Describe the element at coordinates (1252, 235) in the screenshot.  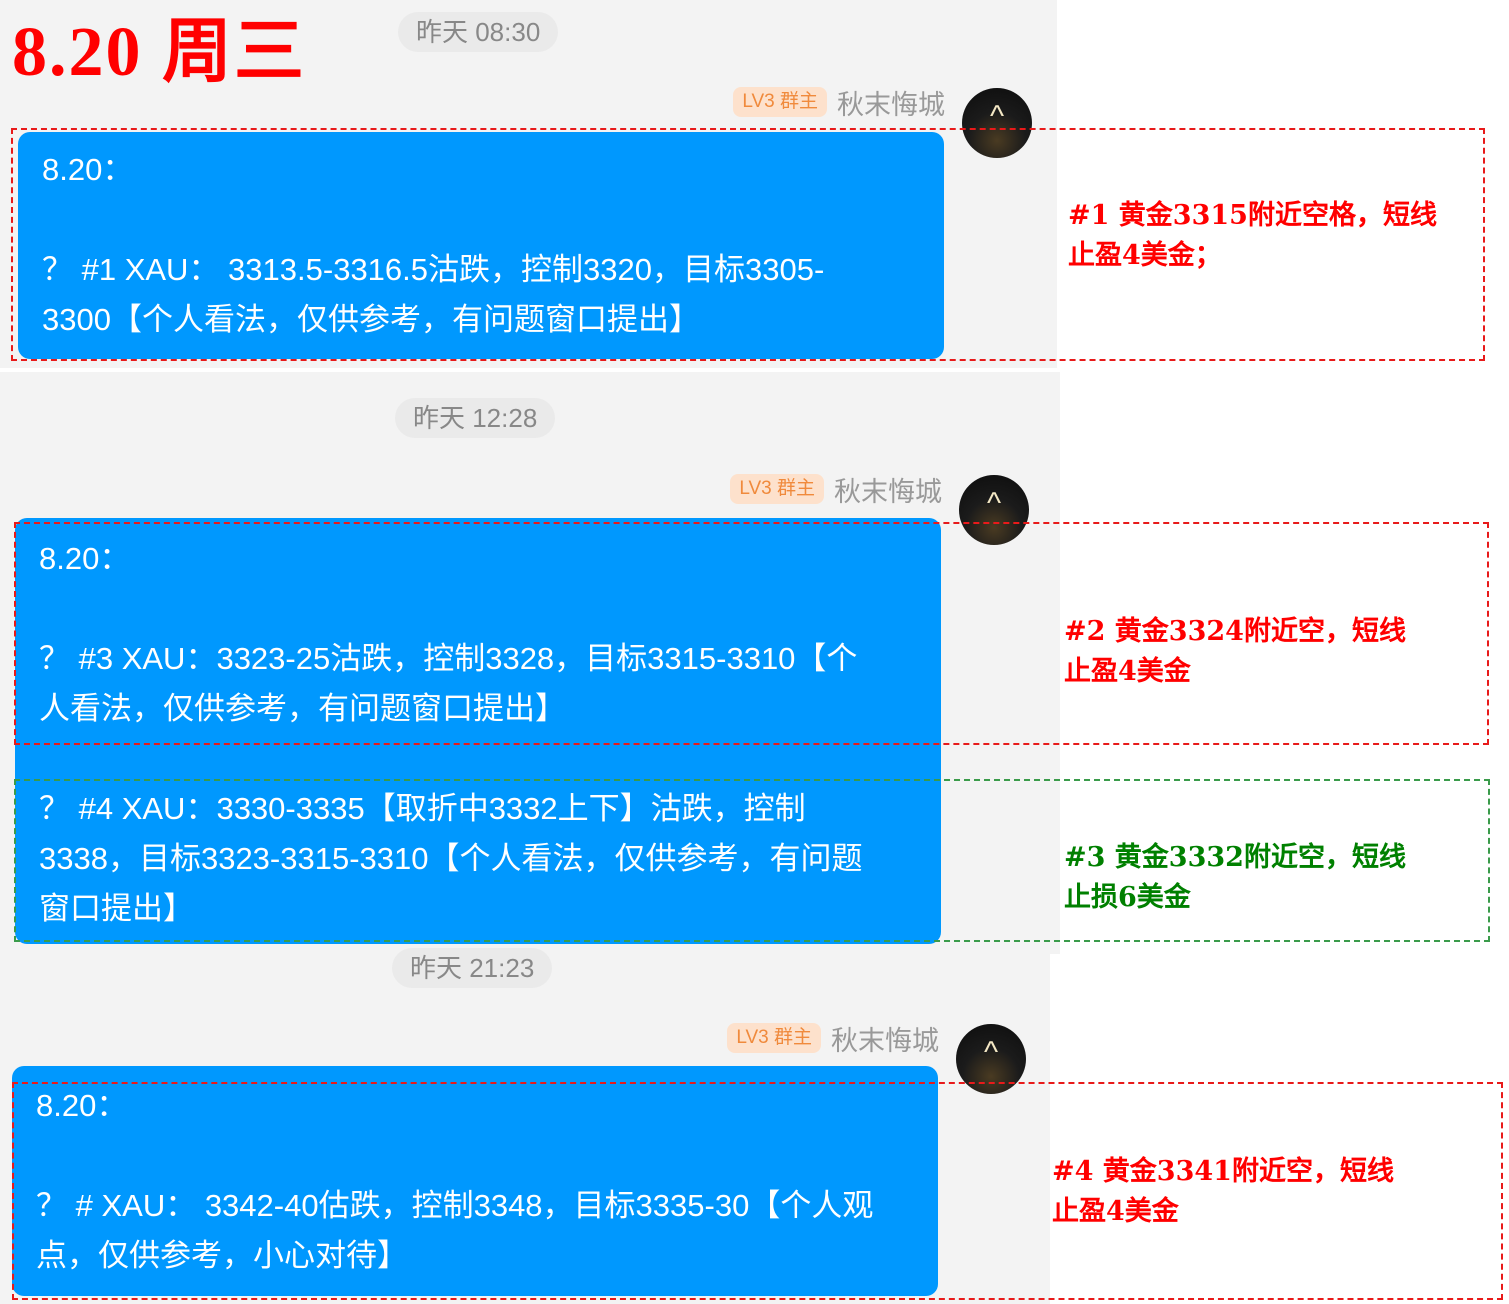
I see `annotation-note-1: #1 黄金3315附近空格，短线 止盈4美金；` at that location.